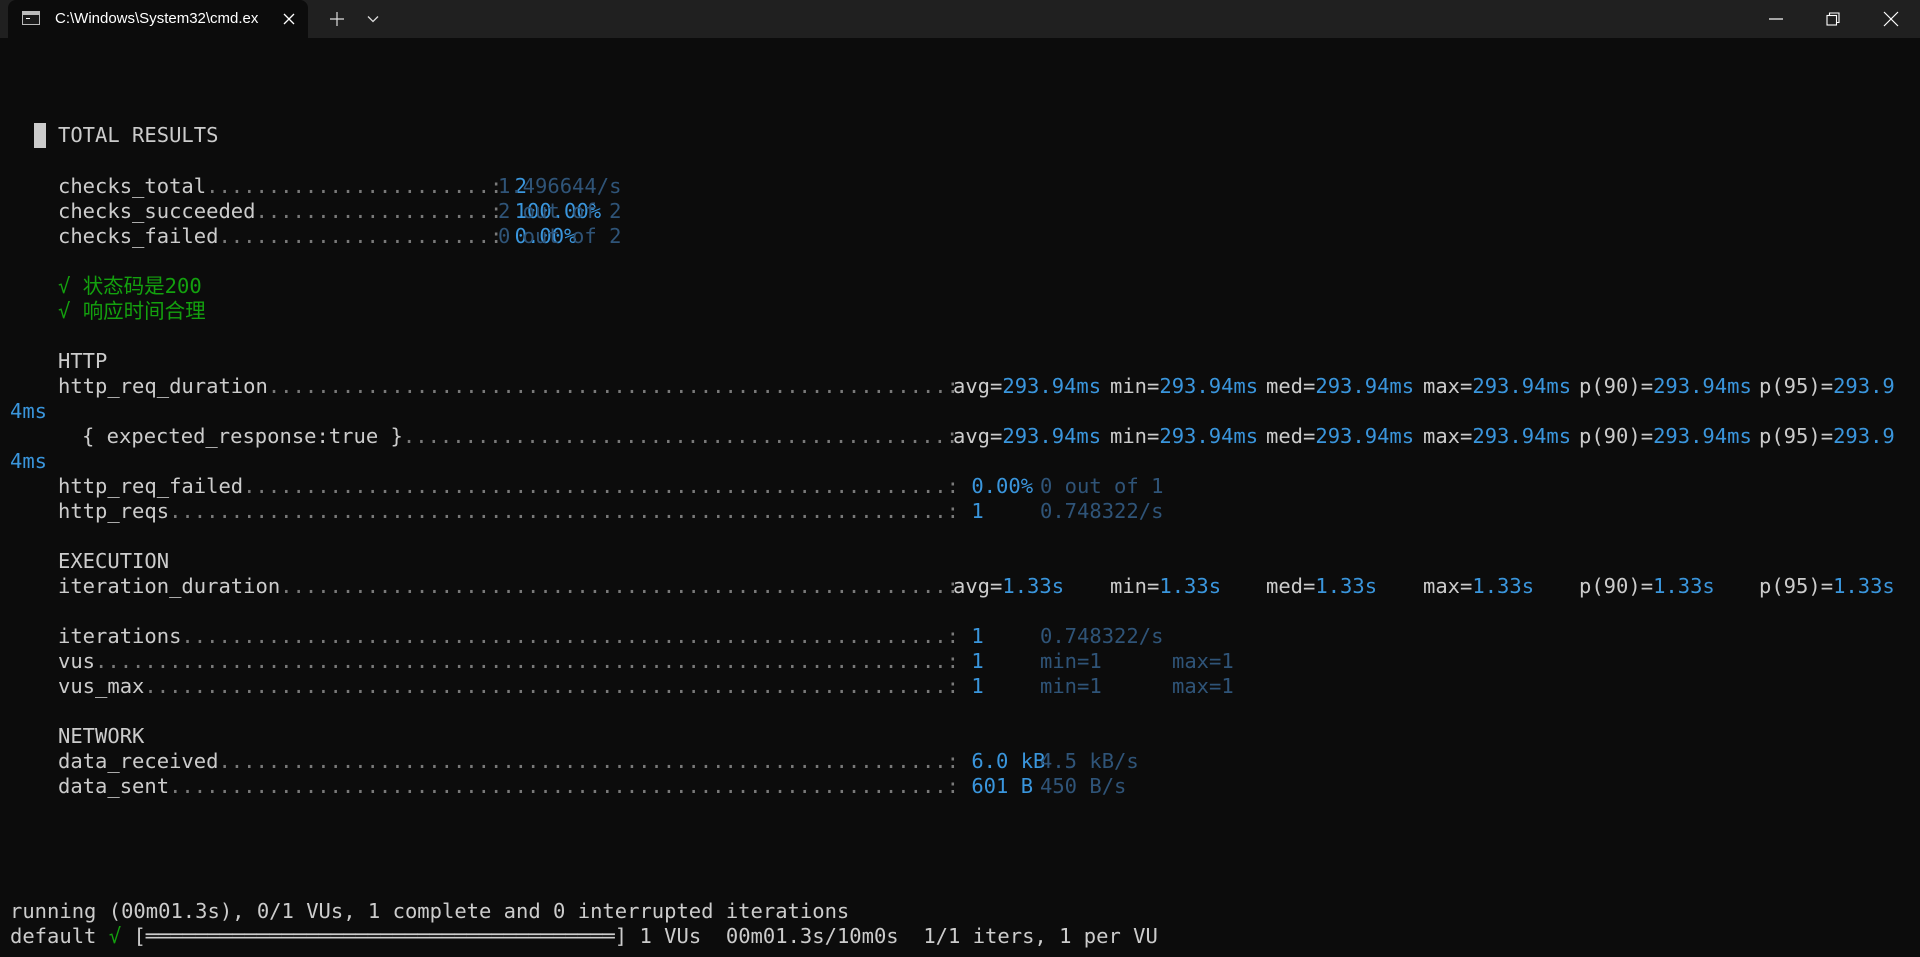 This screenshot has width=1920, height=957. Describe the element at coordinates (157, 211) in the screenshot. I see `metric-name: checks_succeeded` at that location.